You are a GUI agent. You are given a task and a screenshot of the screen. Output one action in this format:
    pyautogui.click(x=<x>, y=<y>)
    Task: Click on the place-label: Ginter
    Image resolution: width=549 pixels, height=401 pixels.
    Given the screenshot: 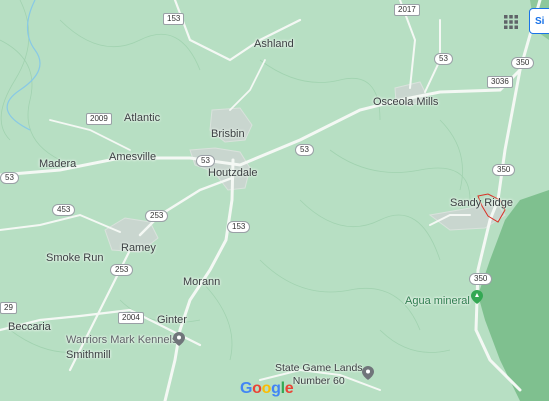 What is the action you would take?
    pyautogui.click(x=172, y=320)
    